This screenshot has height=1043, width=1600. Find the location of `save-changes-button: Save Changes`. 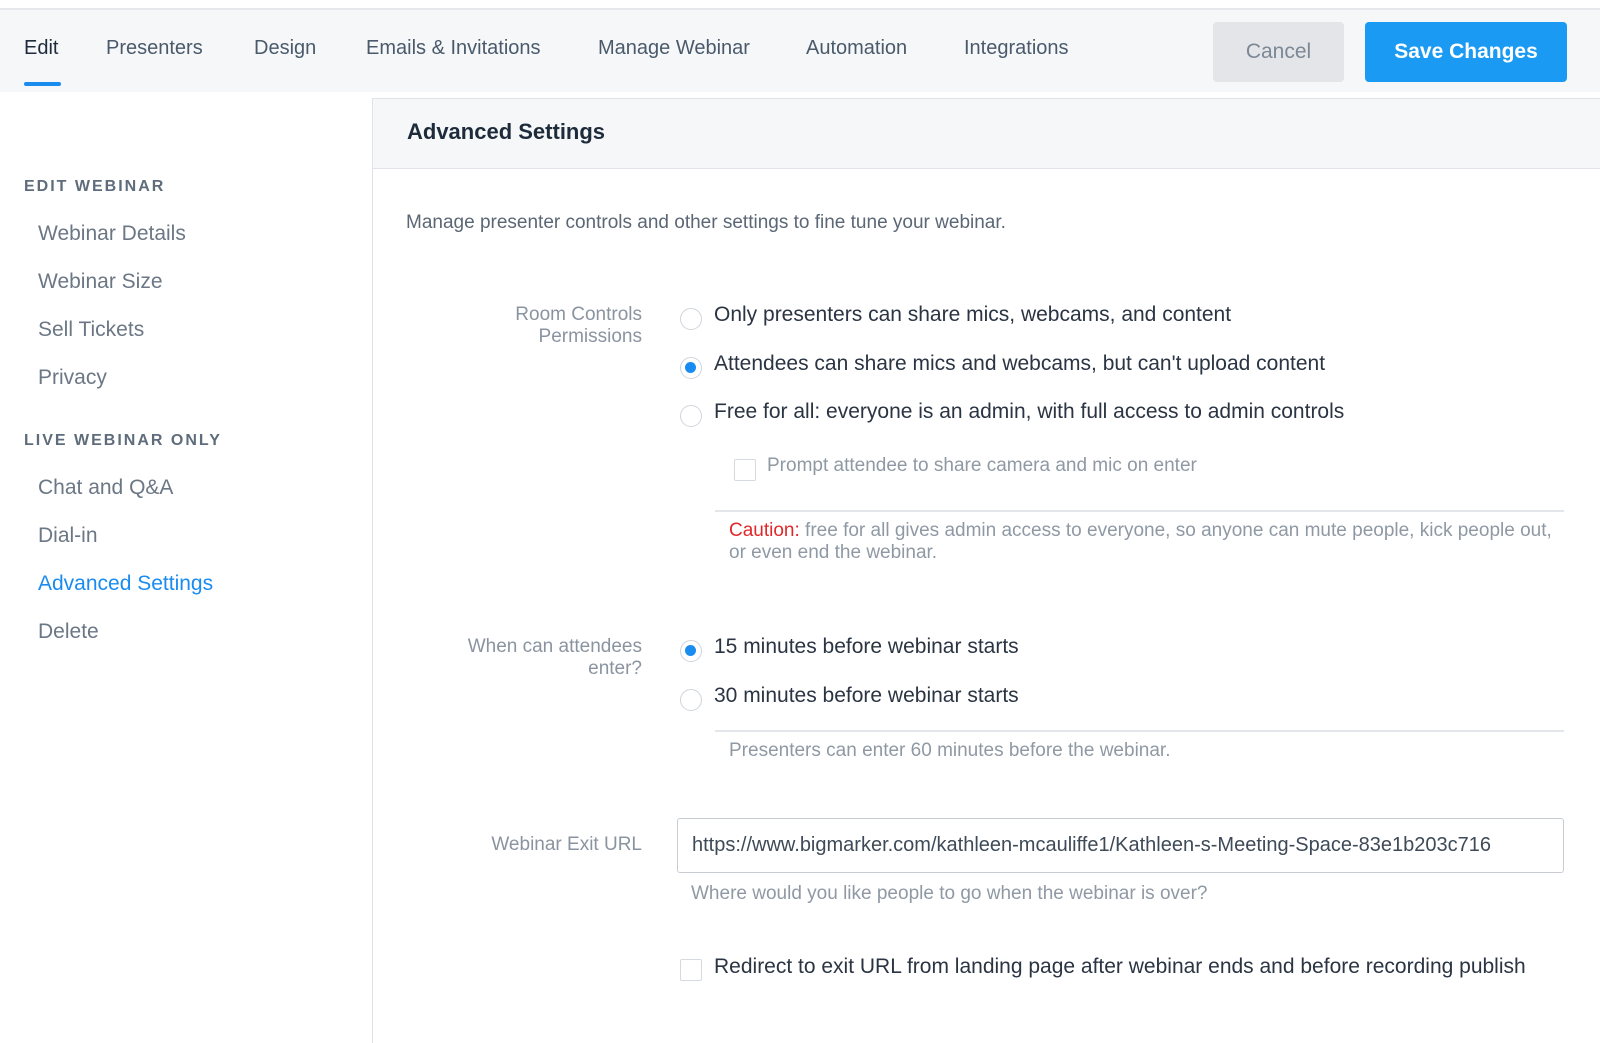

save-changes-button: Save Changes is located at coordinates (1466, 52).